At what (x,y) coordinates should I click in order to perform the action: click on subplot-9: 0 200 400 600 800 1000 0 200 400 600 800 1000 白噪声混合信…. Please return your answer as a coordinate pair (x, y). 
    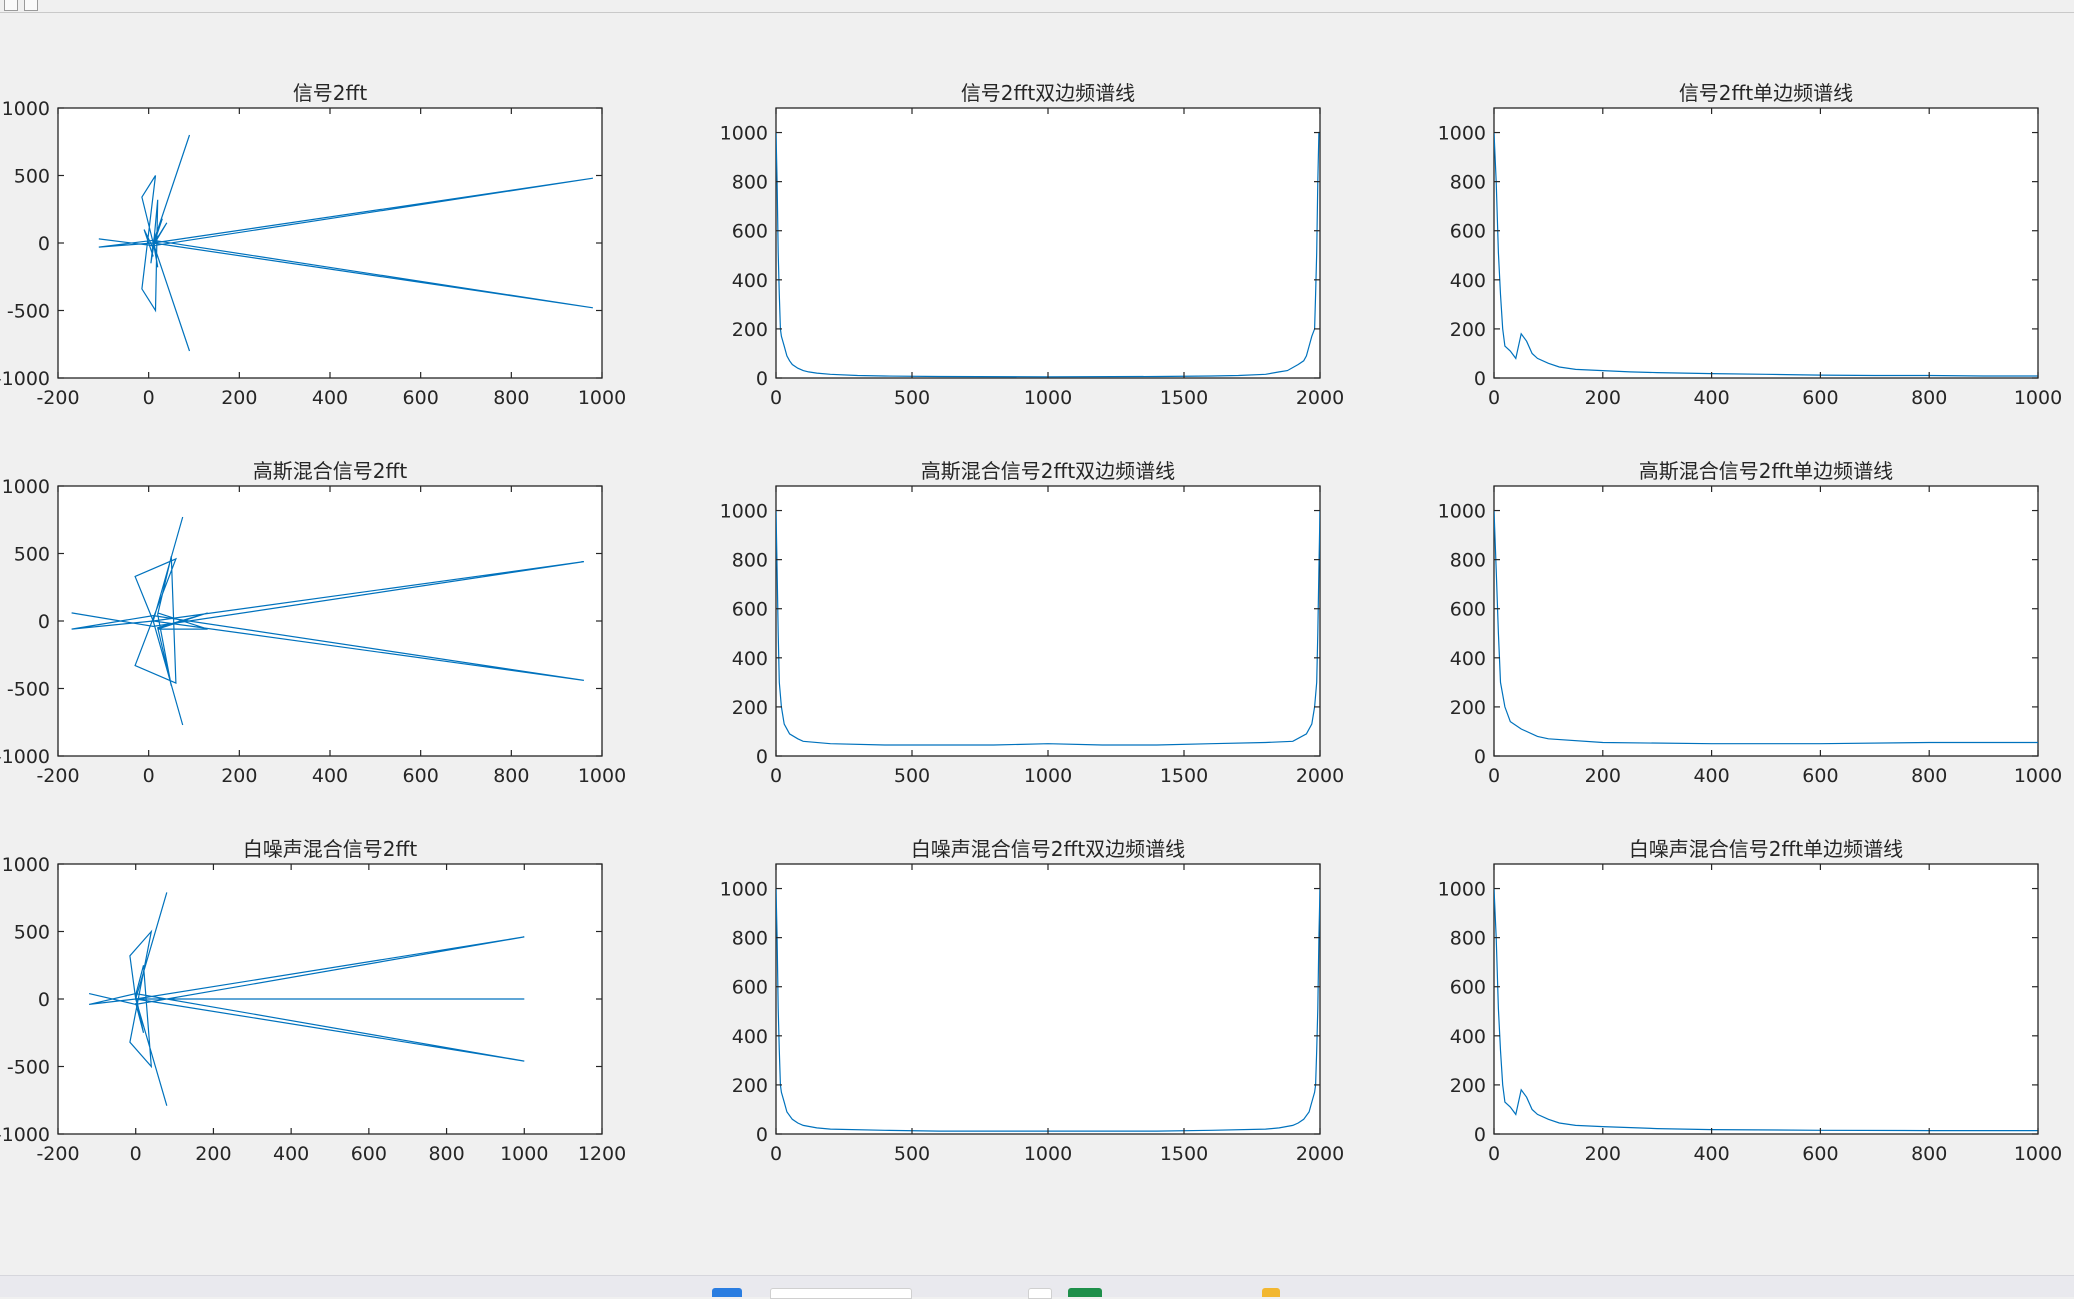
    Looking at the image, I should click on (1750, 1001).